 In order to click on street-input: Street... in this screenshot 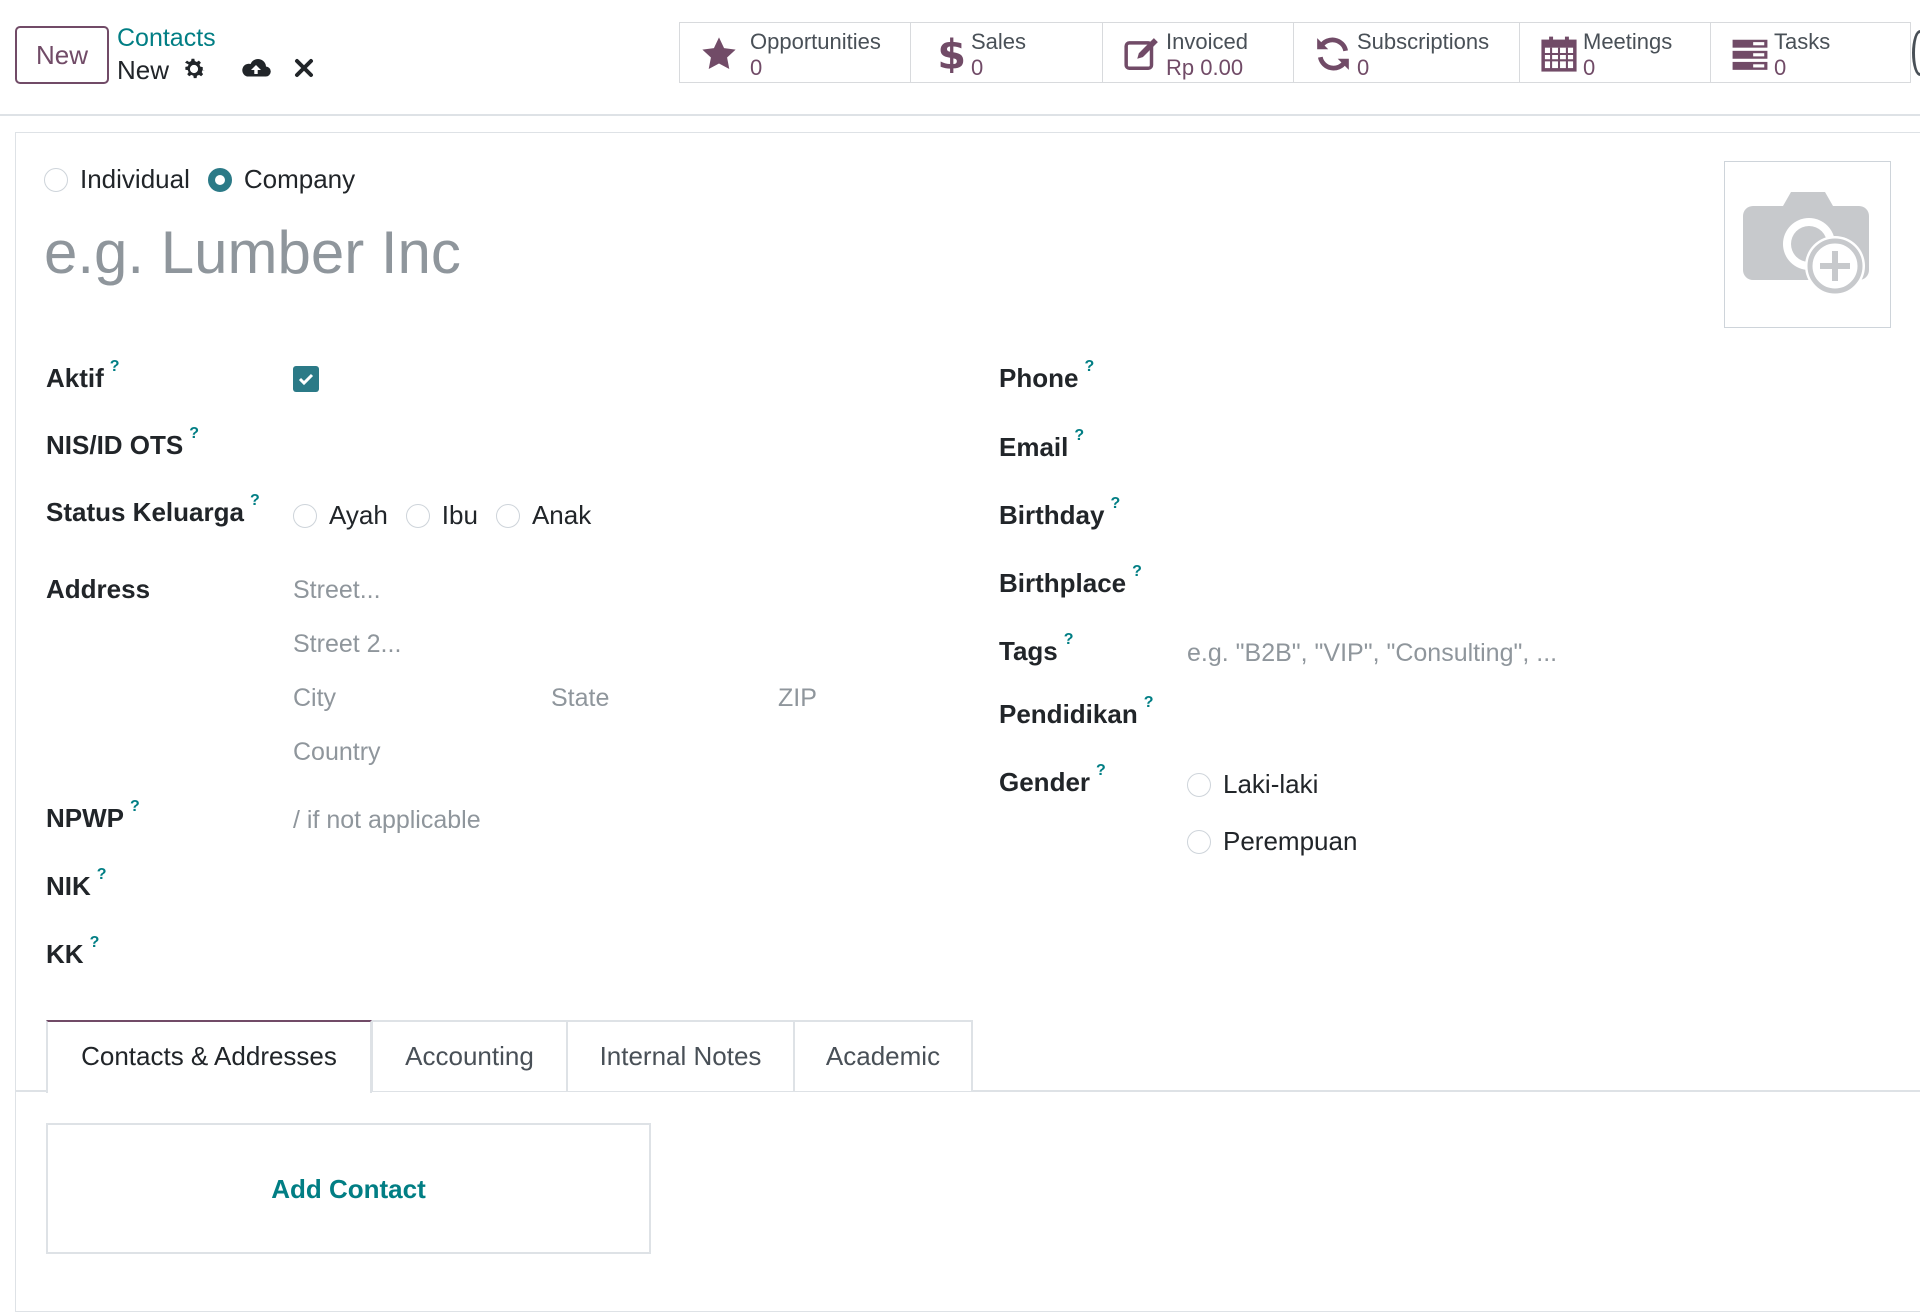, I will do `click(337, 590)`.